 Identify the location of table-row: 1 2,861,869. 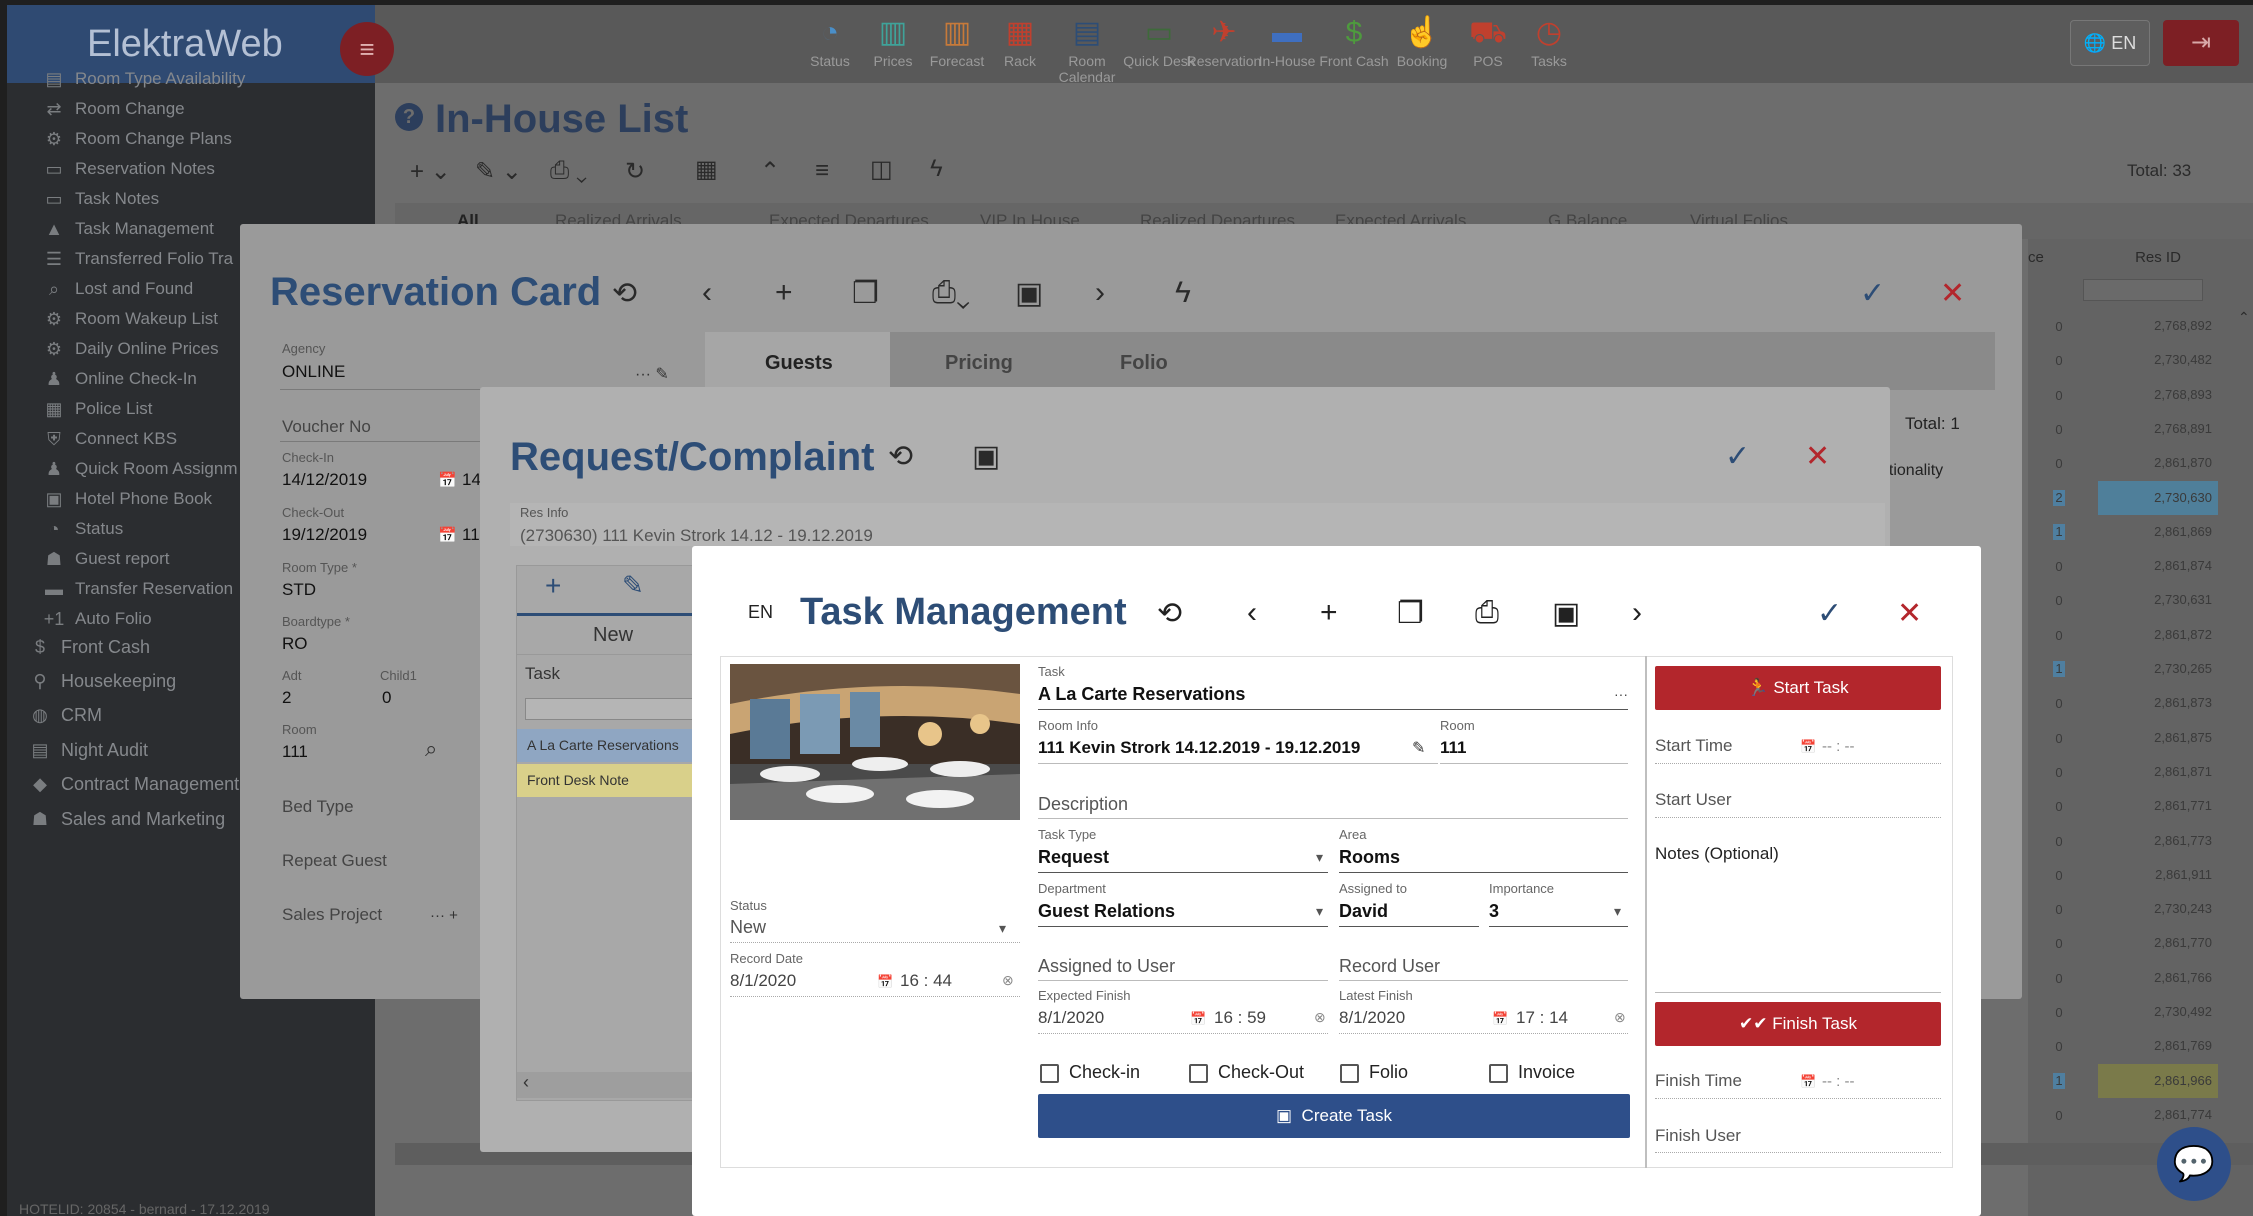
(2140, 532).